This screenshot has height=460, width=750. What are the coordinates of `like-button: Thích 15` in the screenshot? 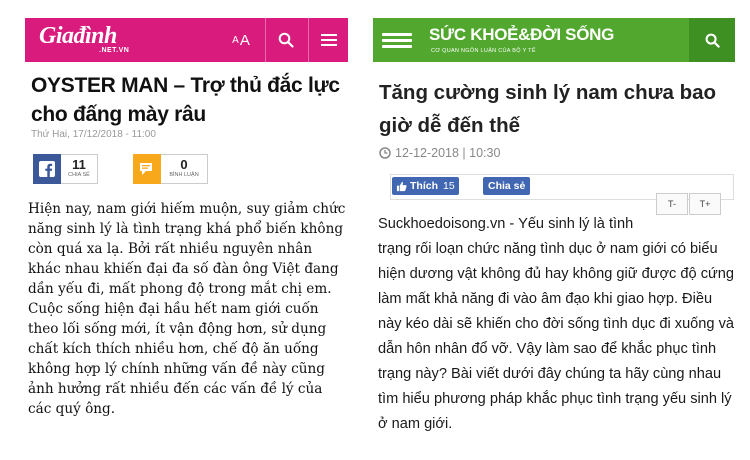 It's located at (425, 186).